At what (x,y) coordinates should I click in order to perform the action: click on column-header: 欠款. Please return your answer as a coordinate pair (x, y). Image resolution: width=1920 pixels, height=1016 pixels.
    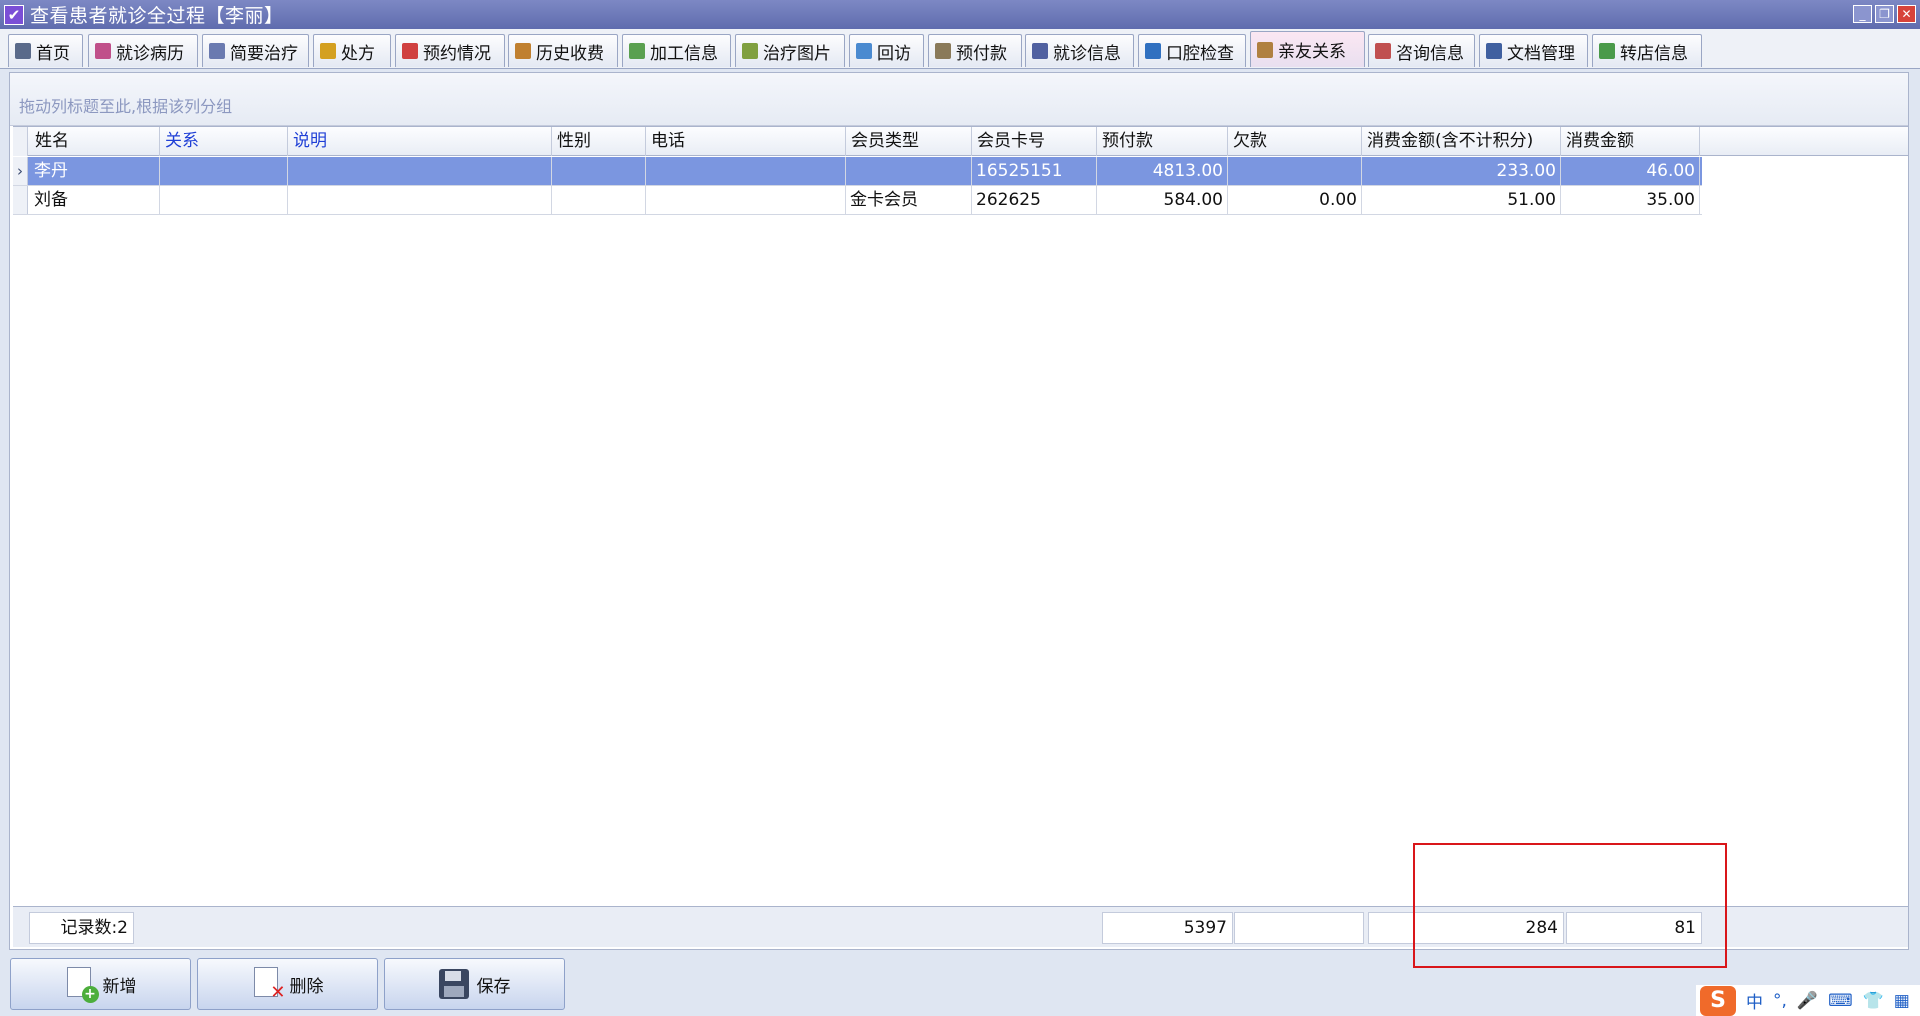
    Looking at the image, I should click on (1295, 141).